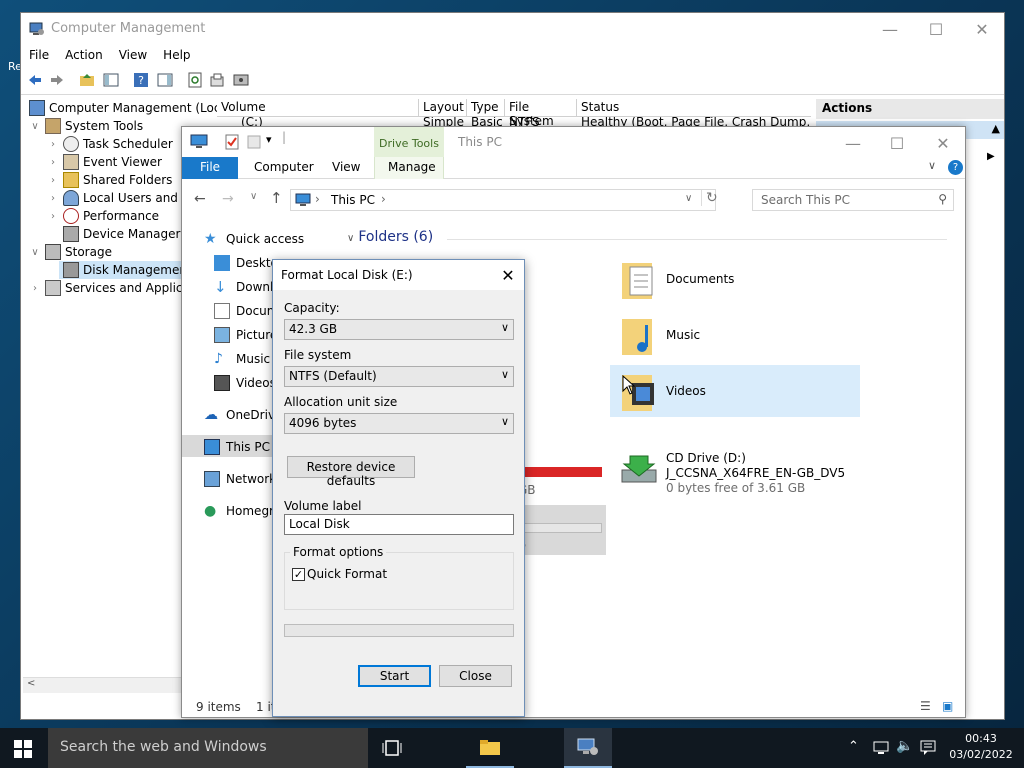  I want to click on show-hide-action-pane-icon, so click(165, 80).